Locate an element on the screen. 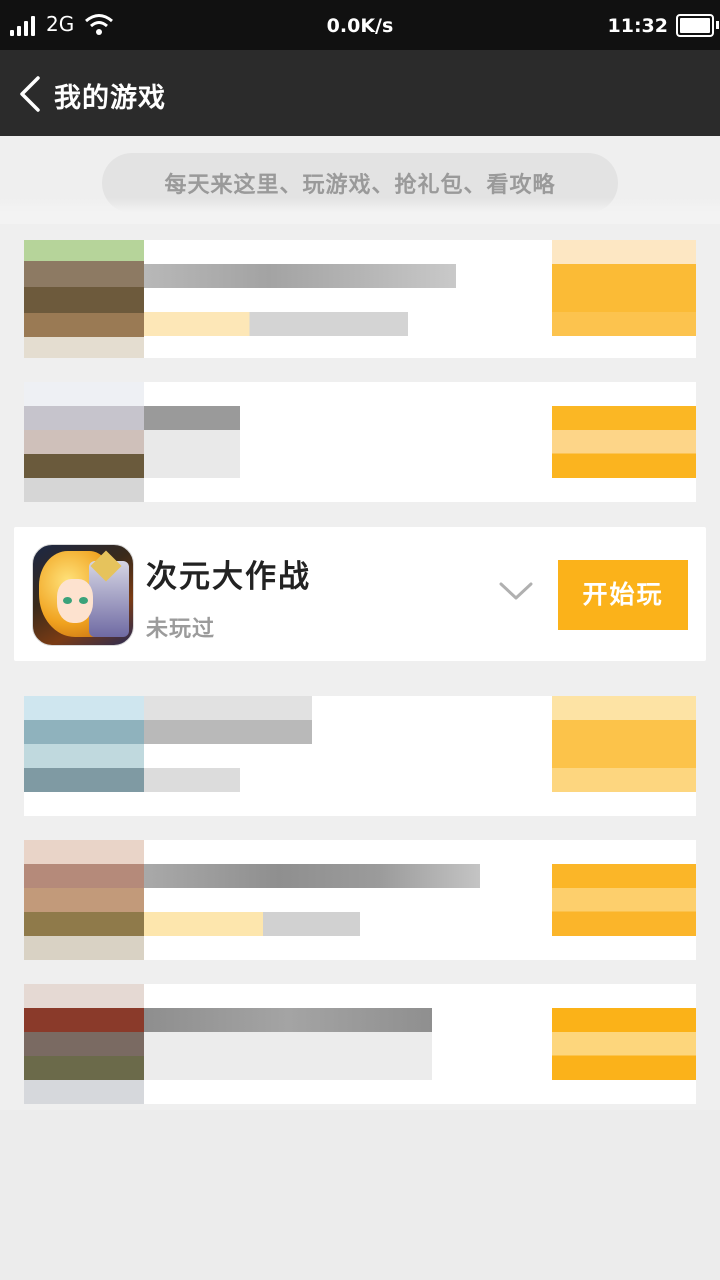 This screenshot has height=1280, width=720. status-bar: 2G 0.0K/s 11:32 is located at coordinates (360, 25).